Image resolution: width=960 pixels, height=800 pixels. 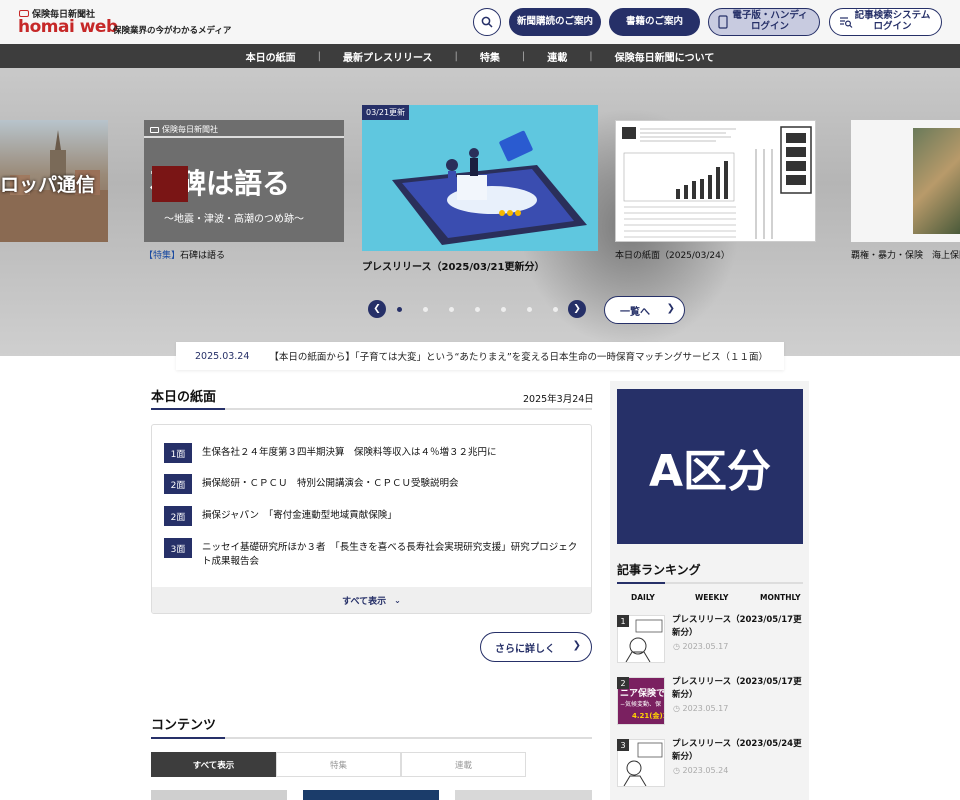 I want to click on digital-login-button: 電子版・ハンディ ログイン, so click(x=764, y=22).